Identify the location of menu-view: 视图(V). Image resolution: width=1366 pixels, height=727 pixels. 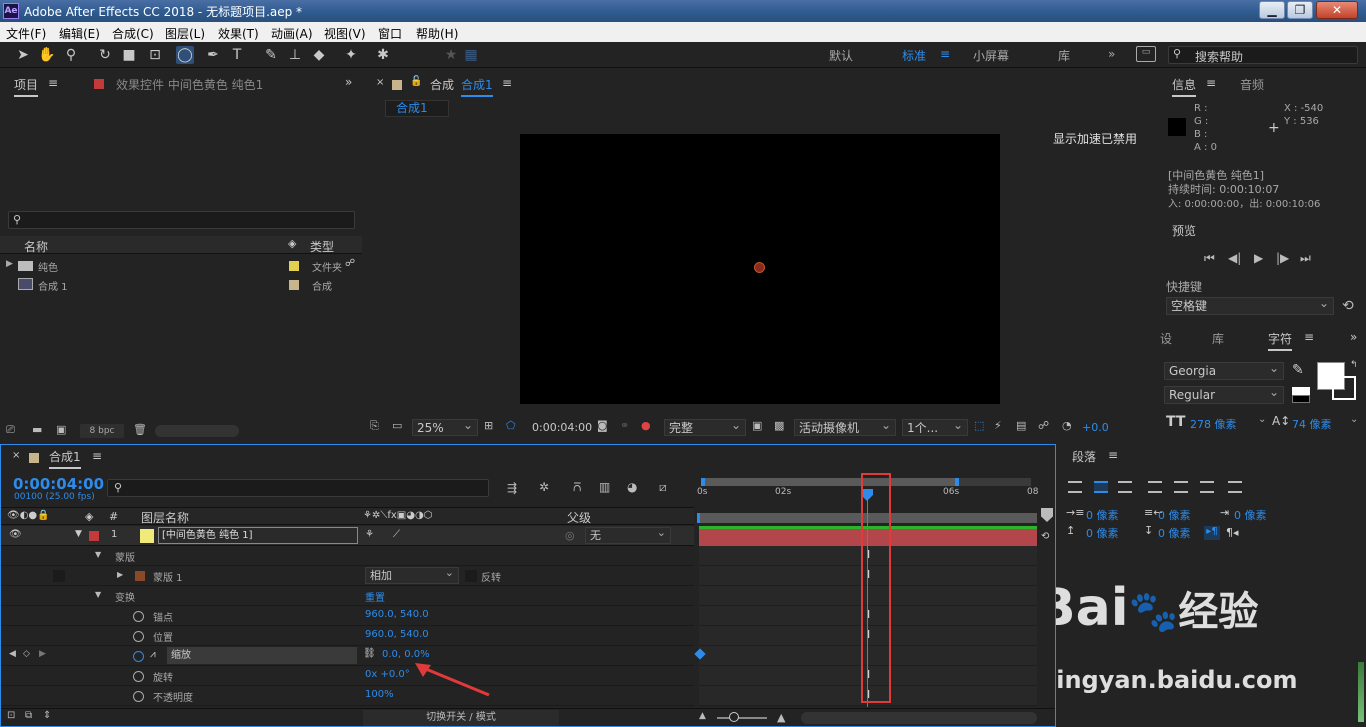
(345, 33).